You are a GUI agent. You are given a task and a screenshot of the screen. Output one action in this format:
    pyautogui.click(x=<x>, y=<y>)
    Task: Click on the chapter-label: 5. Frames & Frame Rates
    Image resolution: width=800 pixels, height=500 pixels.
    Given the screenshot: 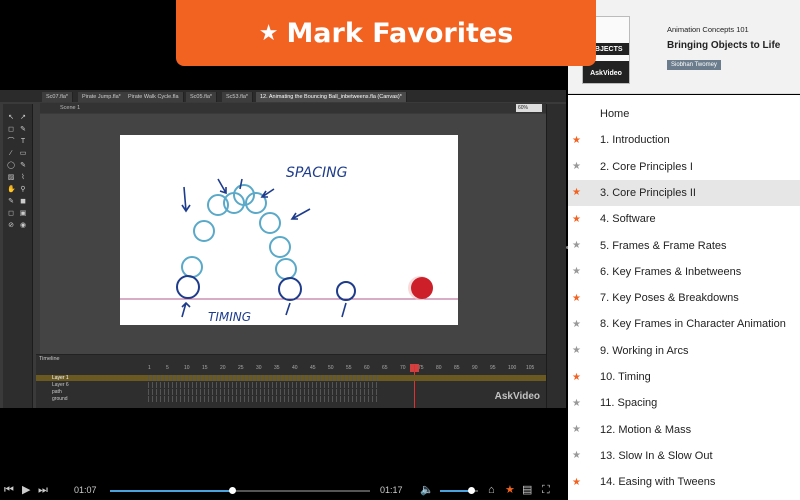 What is the action you would take?
    pyautogui.click(x=663, y=245)
    